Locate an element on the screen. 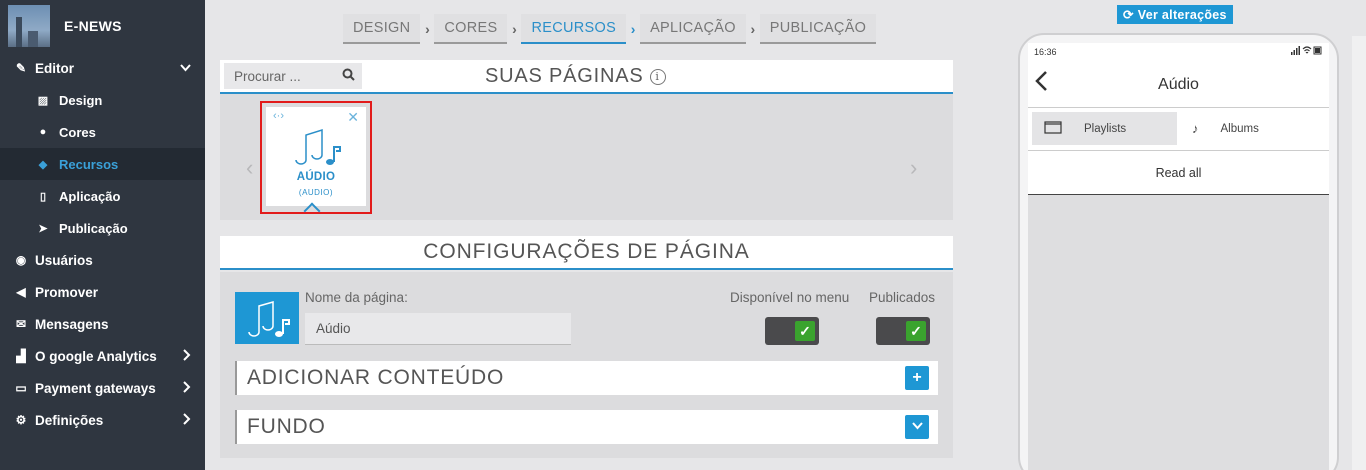 Image resolution: width=1366 pixels, height=470 pixels. read-all-button: Read all is located at coordinates (1178, 173).